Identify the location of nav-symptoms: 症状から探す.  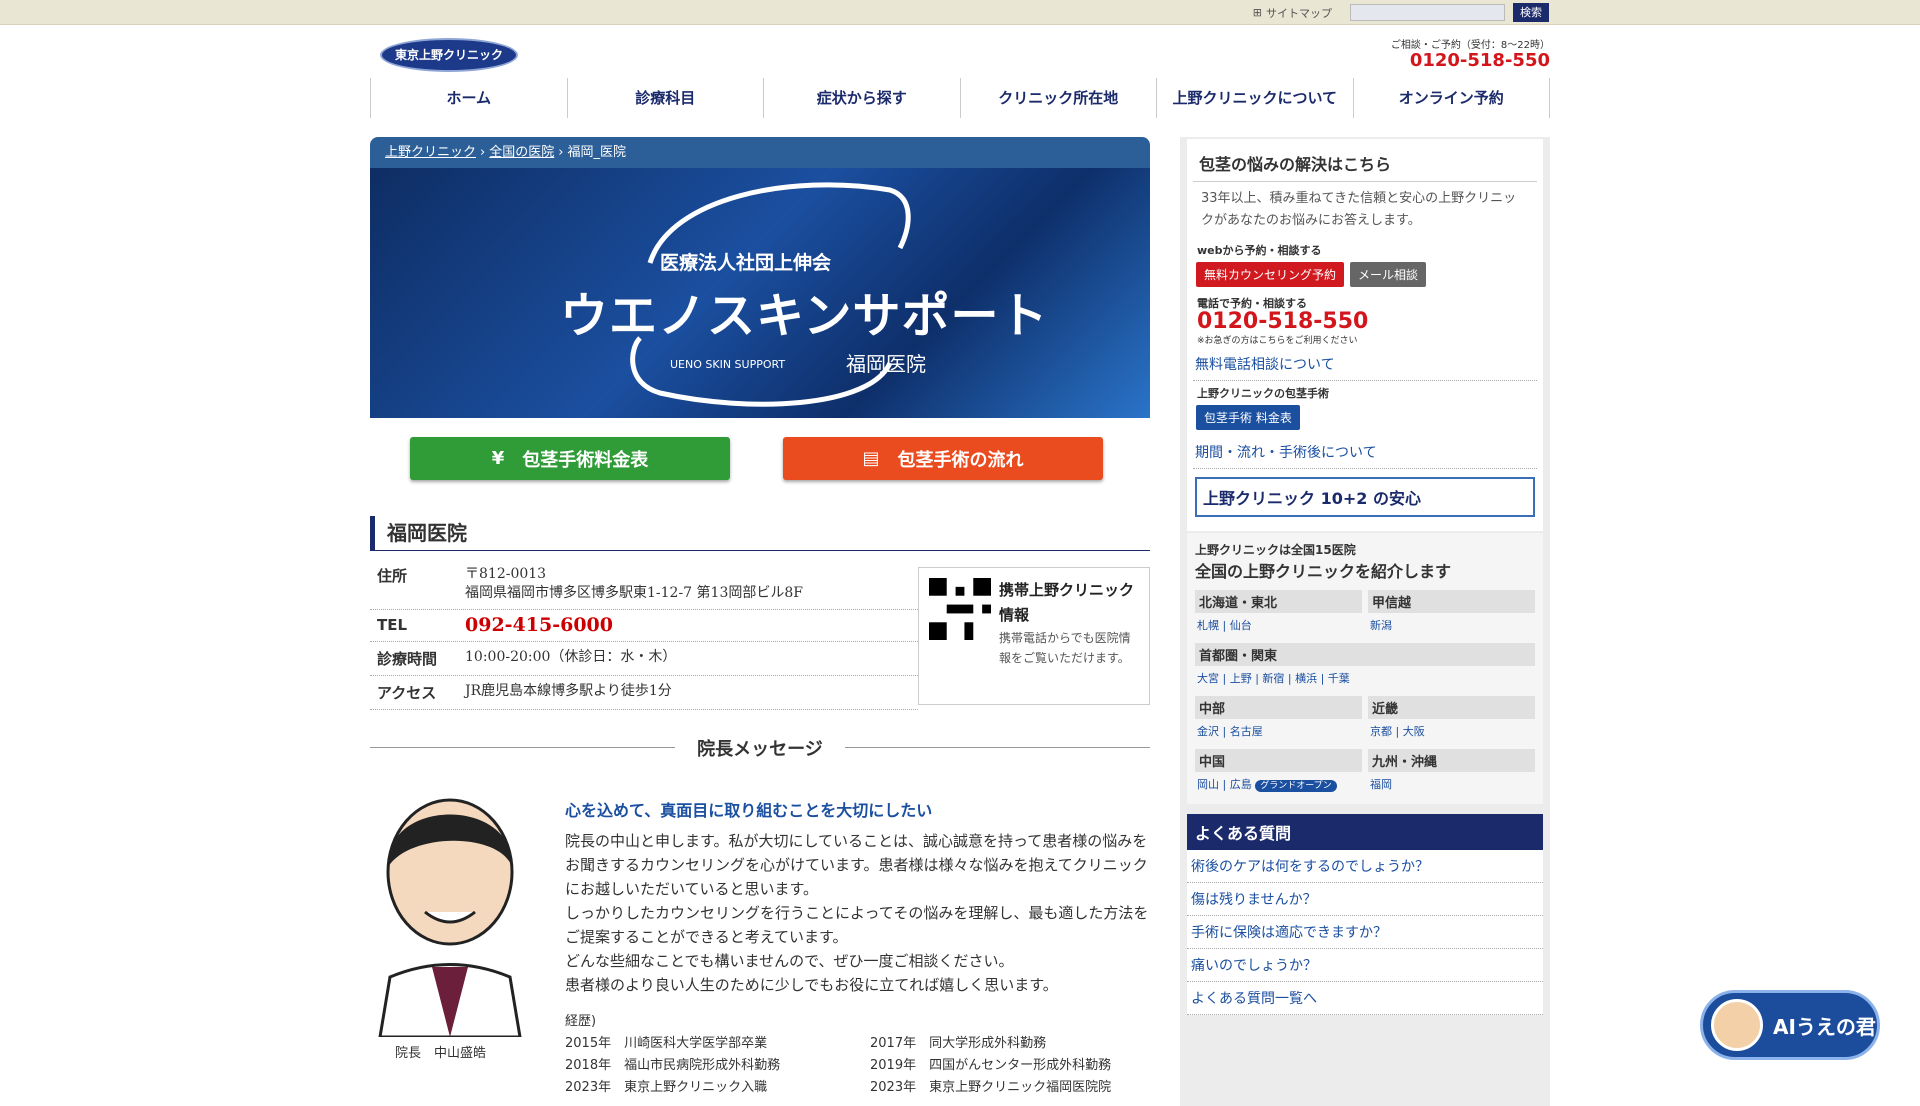
(861, 98).